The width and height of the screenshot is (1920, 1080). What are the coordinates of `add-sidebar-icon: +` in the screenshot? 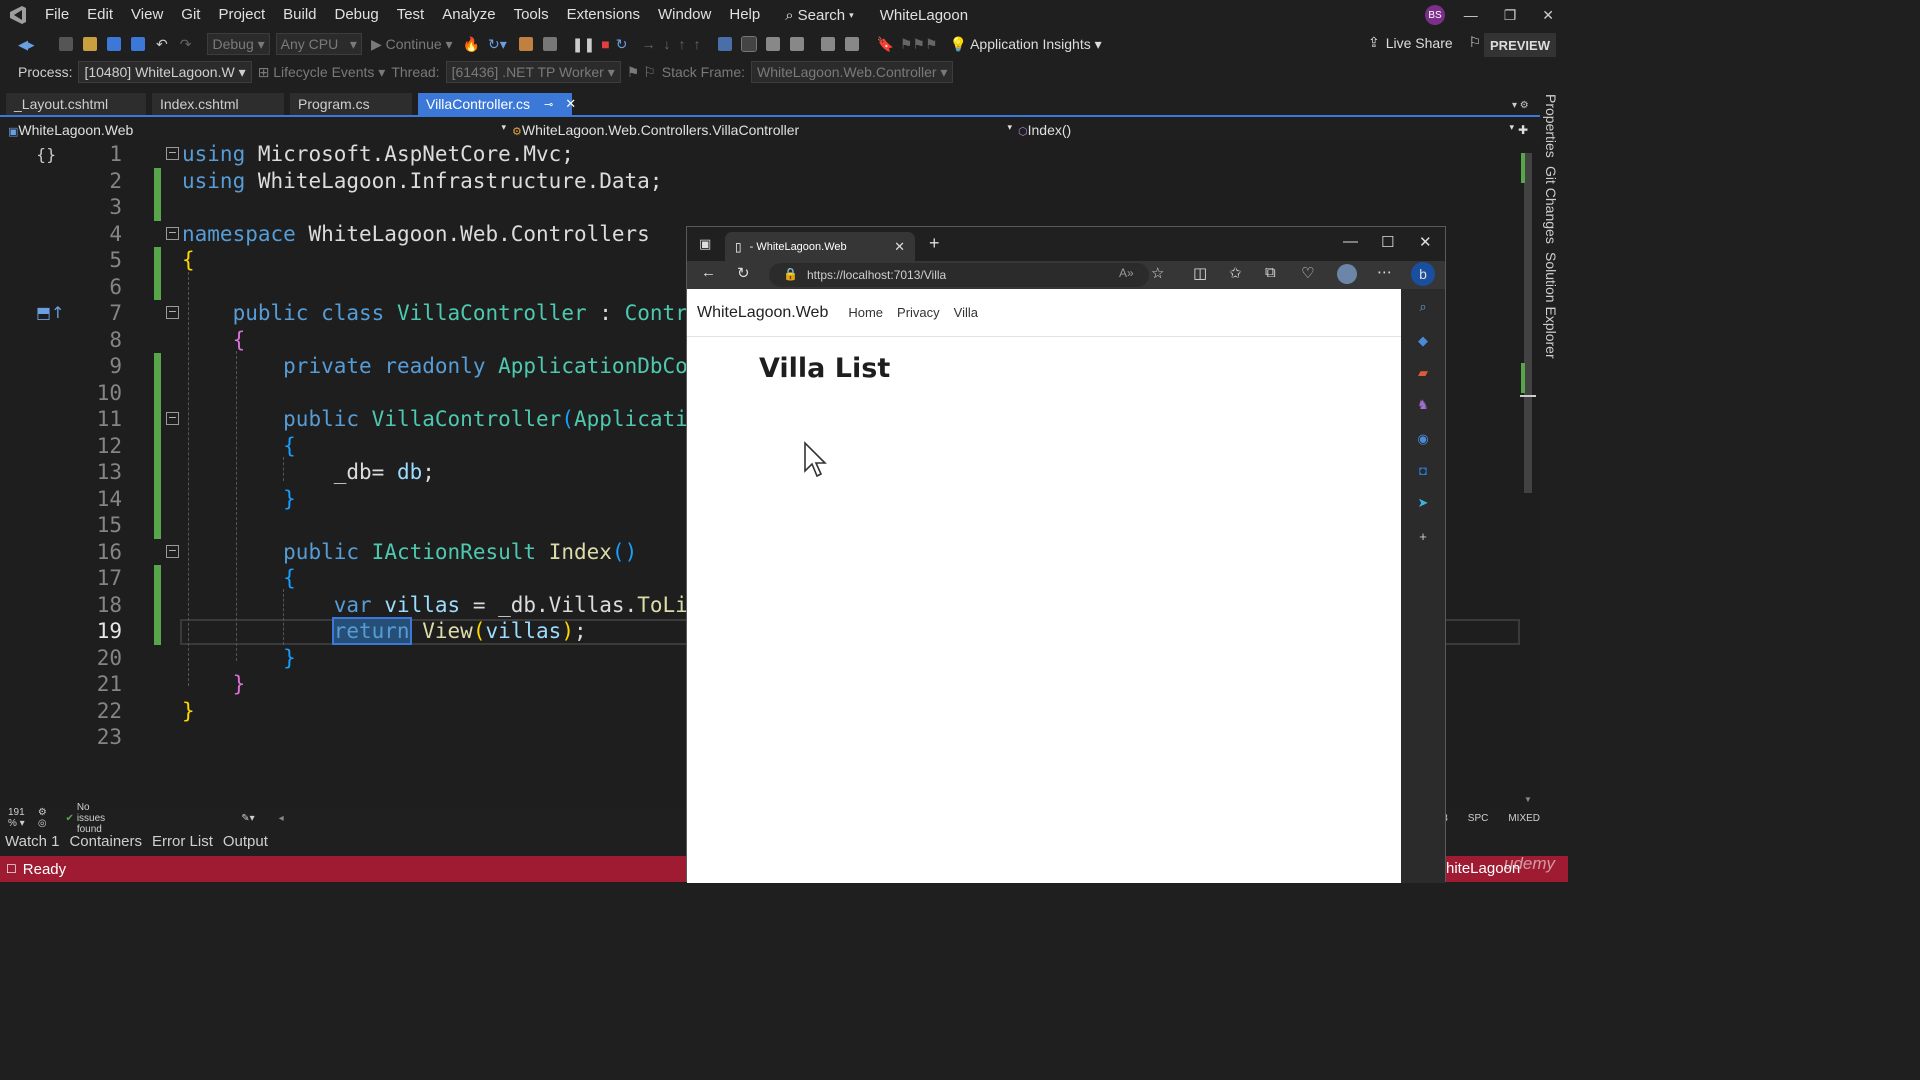 It's located at (1423, 537).